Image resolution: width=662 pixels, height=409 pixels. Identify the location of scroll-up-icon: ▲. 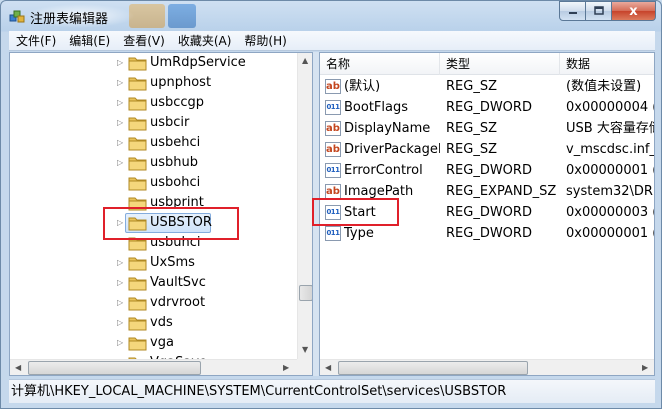
(305, 61).